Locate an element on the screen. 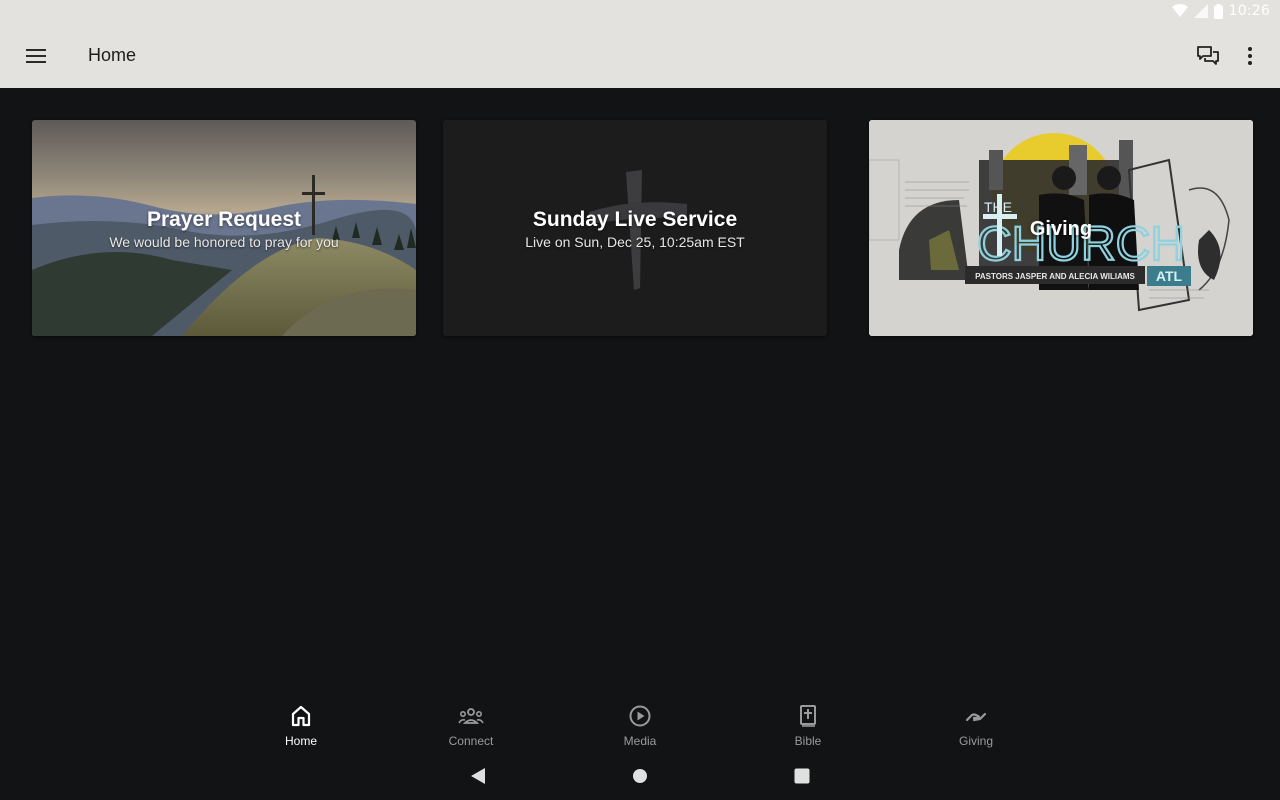 The height and width of the screenshot is (800, 1280). page-title: Home is located at coordinates (112, 55).